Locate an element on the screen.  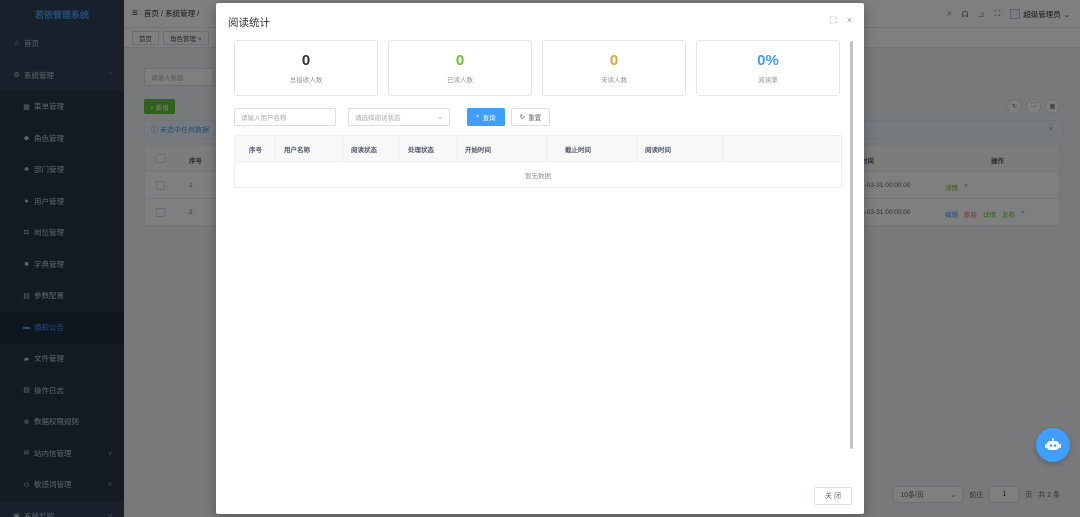
reset-button: ↻ 重置 is located at coordinates (530, 117).